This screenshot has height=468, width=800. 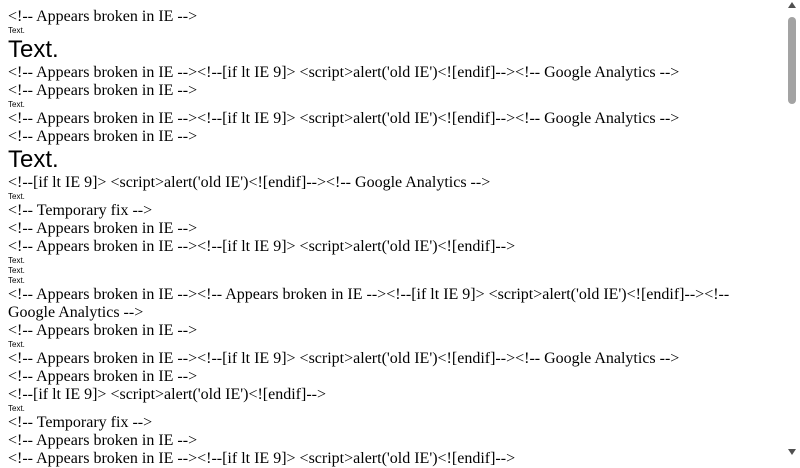 What do you see at coordinates (792, 5) in the screenshot?
I see `arrow-up-icon` at bounding box center [792, 5].